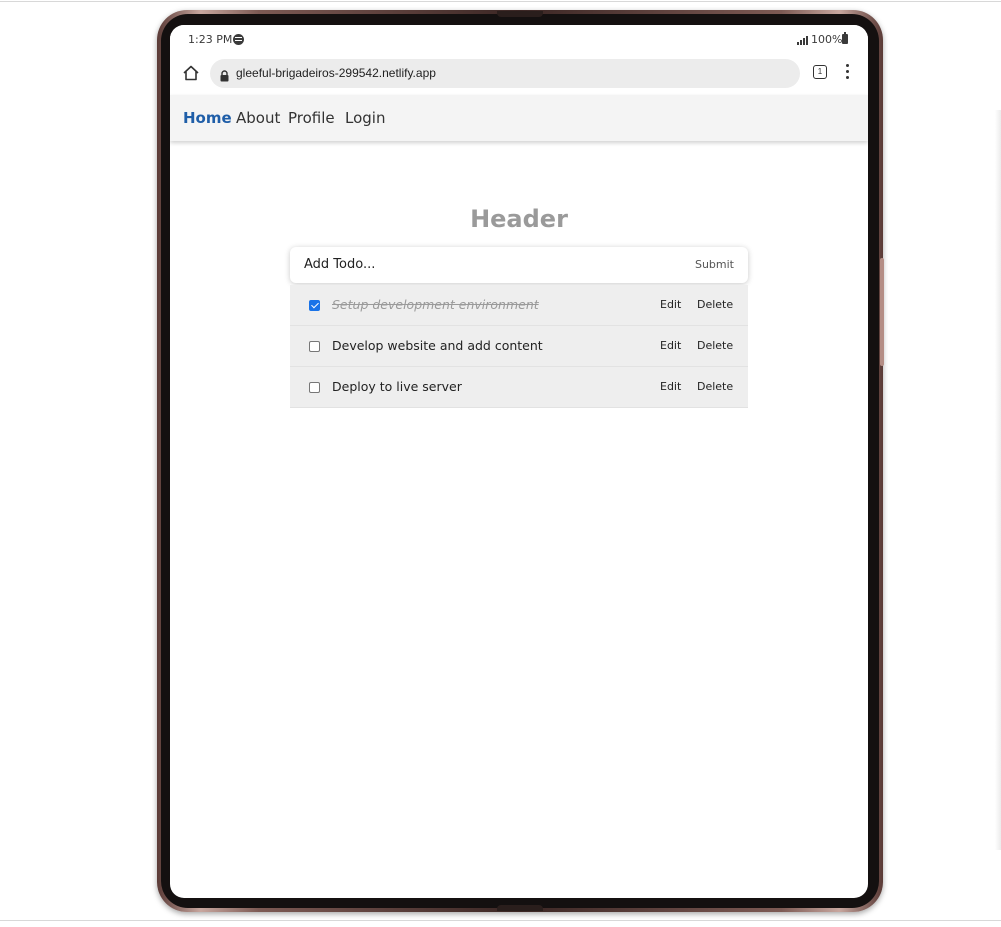 This screenshot has height=927, width=1001. Describe the element at coordinates (311, 118) in the screenshot. I see `nav-link-profile: Profile` at that location.